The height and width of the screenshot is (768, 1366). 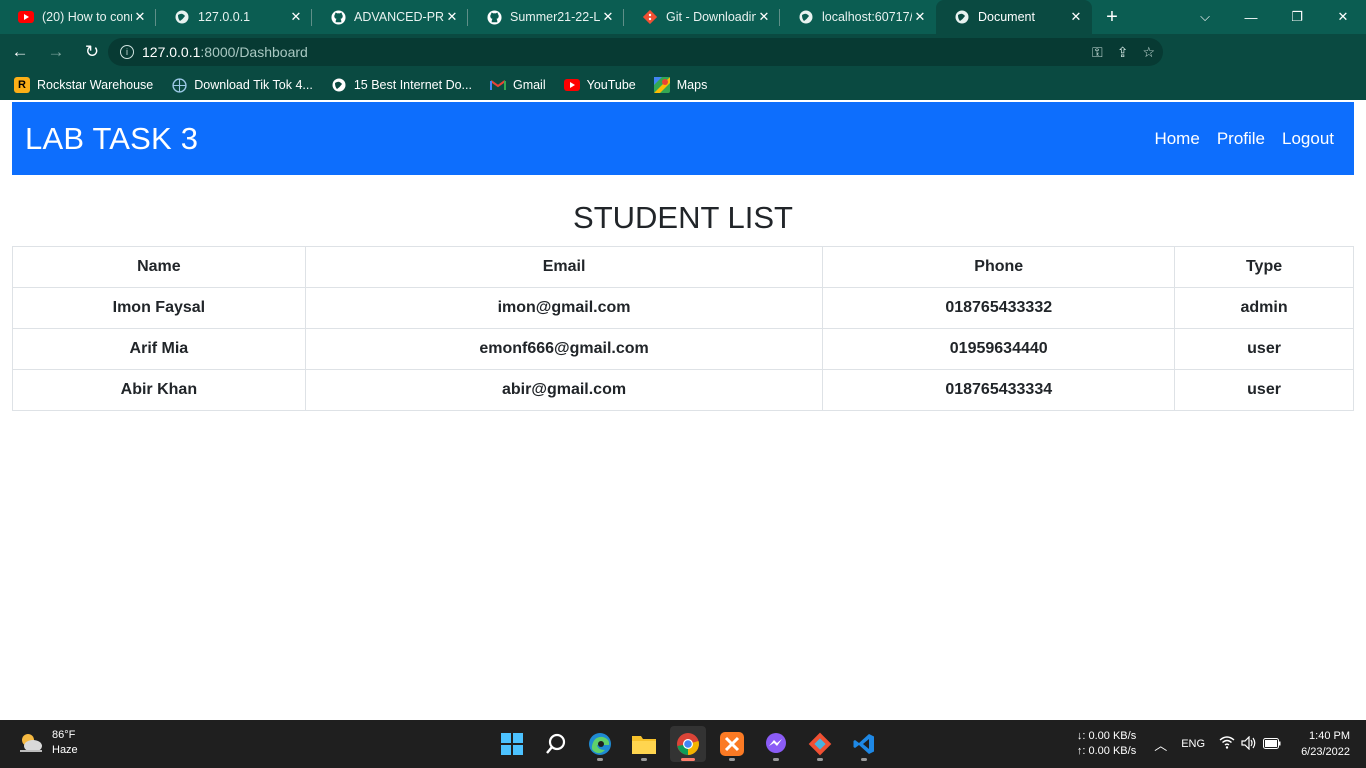 I want to click on column-header-name: Name, so click(x=159, y=267).